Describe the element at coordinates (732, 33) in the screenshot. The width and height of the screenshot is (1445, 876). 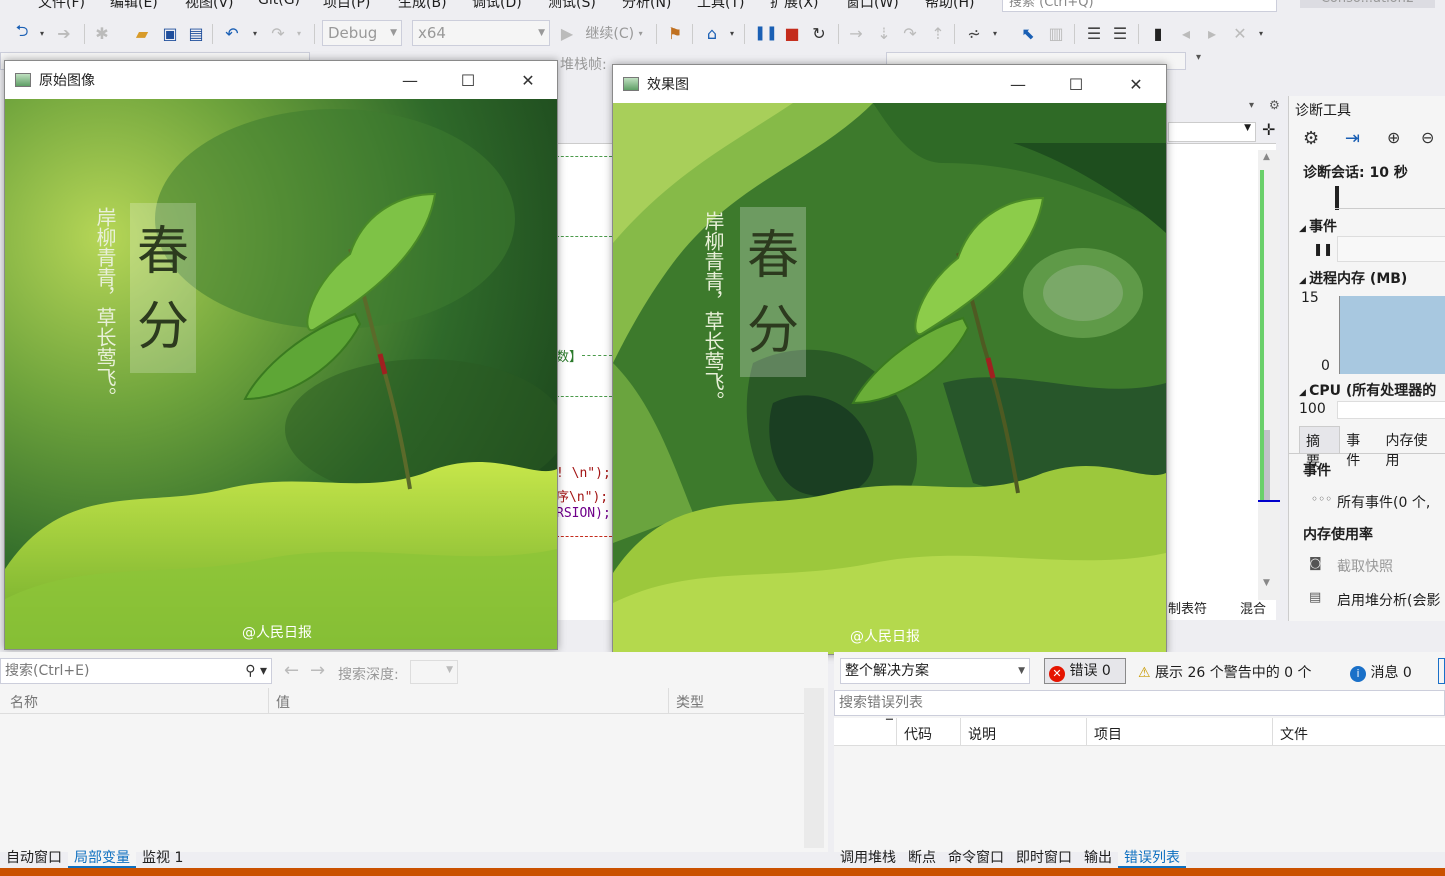
I see `insights-dropdown-icon: ▾` at that location.